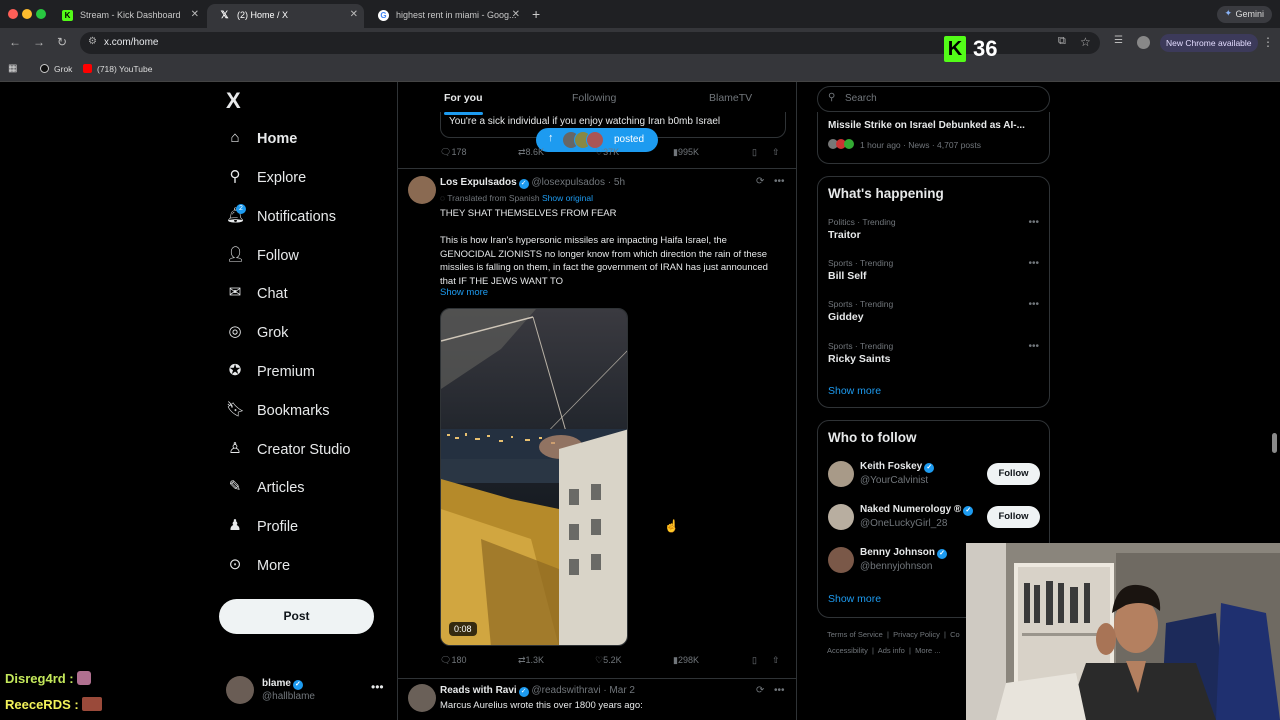  What do you see at coordinates (1143, 42) in the screenshot?
I see `profile-avatar` at bounding box center [1143, 42].